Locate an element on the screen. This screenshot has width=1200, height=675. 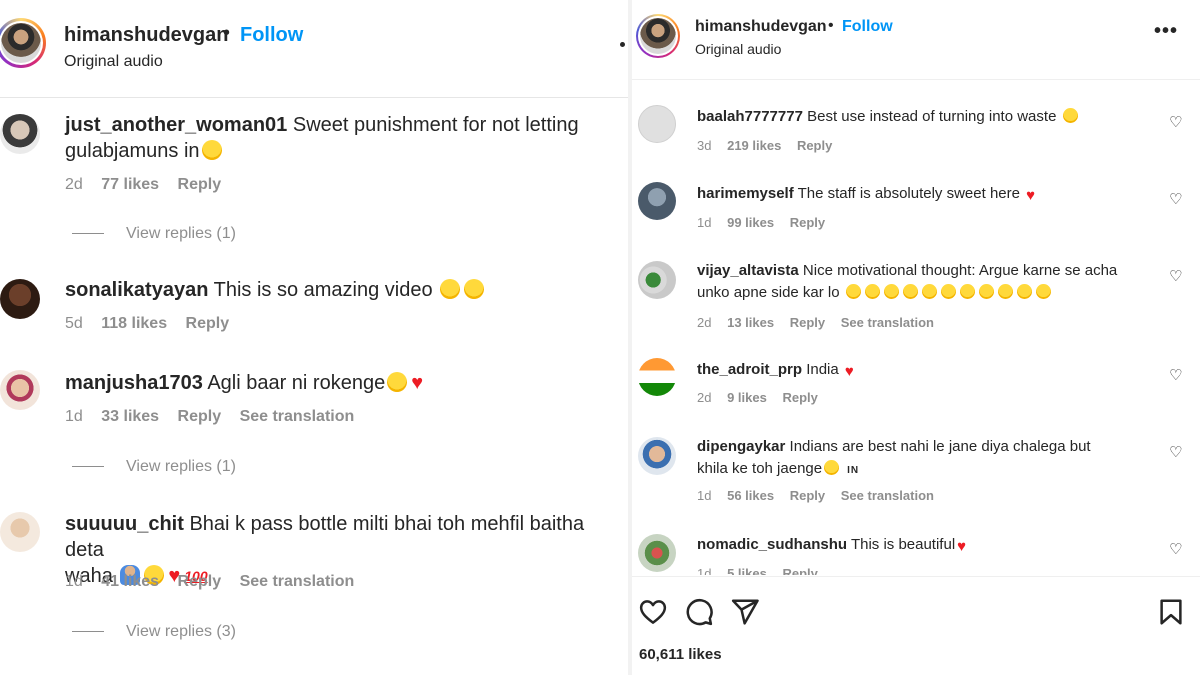
save-bookmark-icon is located at coordinates (1171, 612).